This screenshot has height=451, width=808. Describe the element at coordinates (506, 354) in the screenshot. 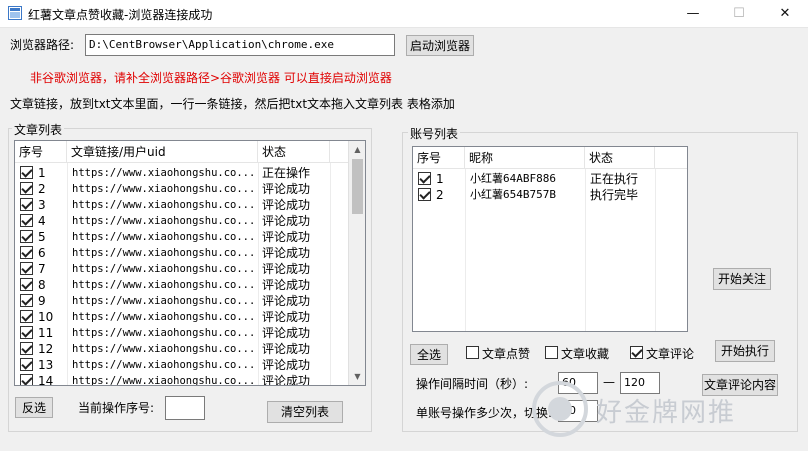

I see `like-label: 文章点赞` at that location.